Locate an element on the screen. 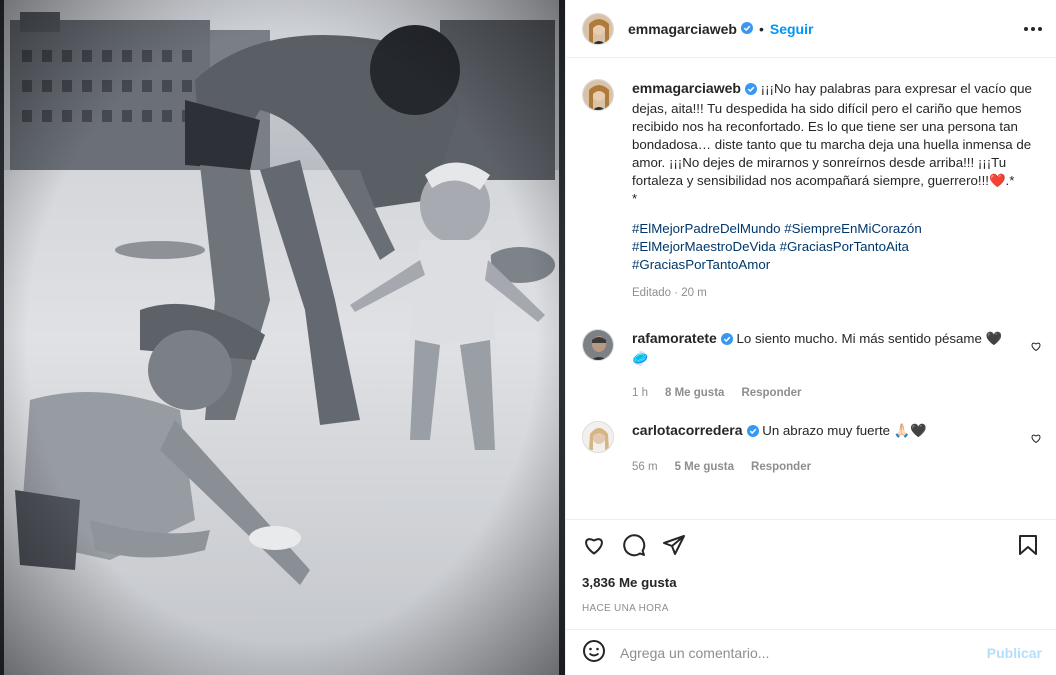  caption-username: emmagarciaweb is located at coordinates (686, 88).